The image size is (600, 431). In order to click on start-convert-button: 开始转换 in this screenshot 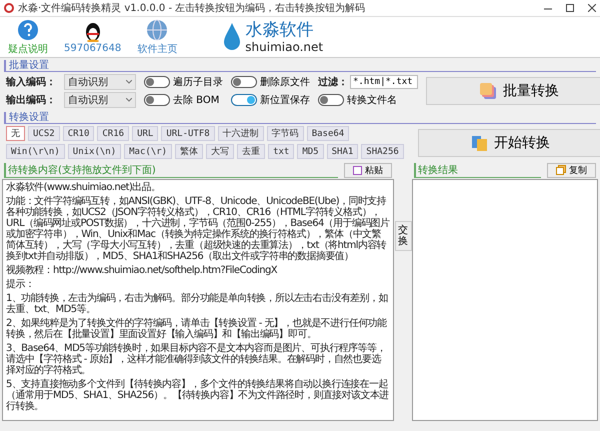, I will do `click(509, 142)`.